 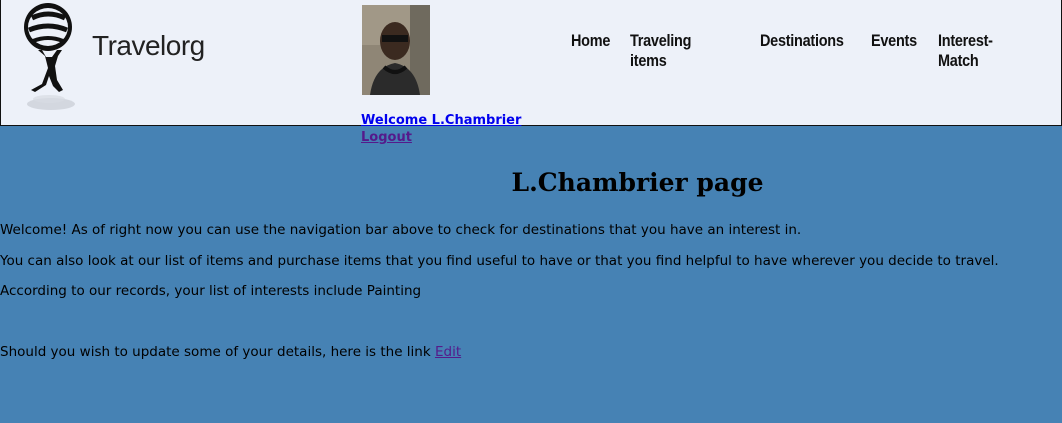 What do you see at coordinates (441, 121) in the screenshot?
I see `welcome-user-link: Welcome L.Chambrier` at bounding box center [441, 121].